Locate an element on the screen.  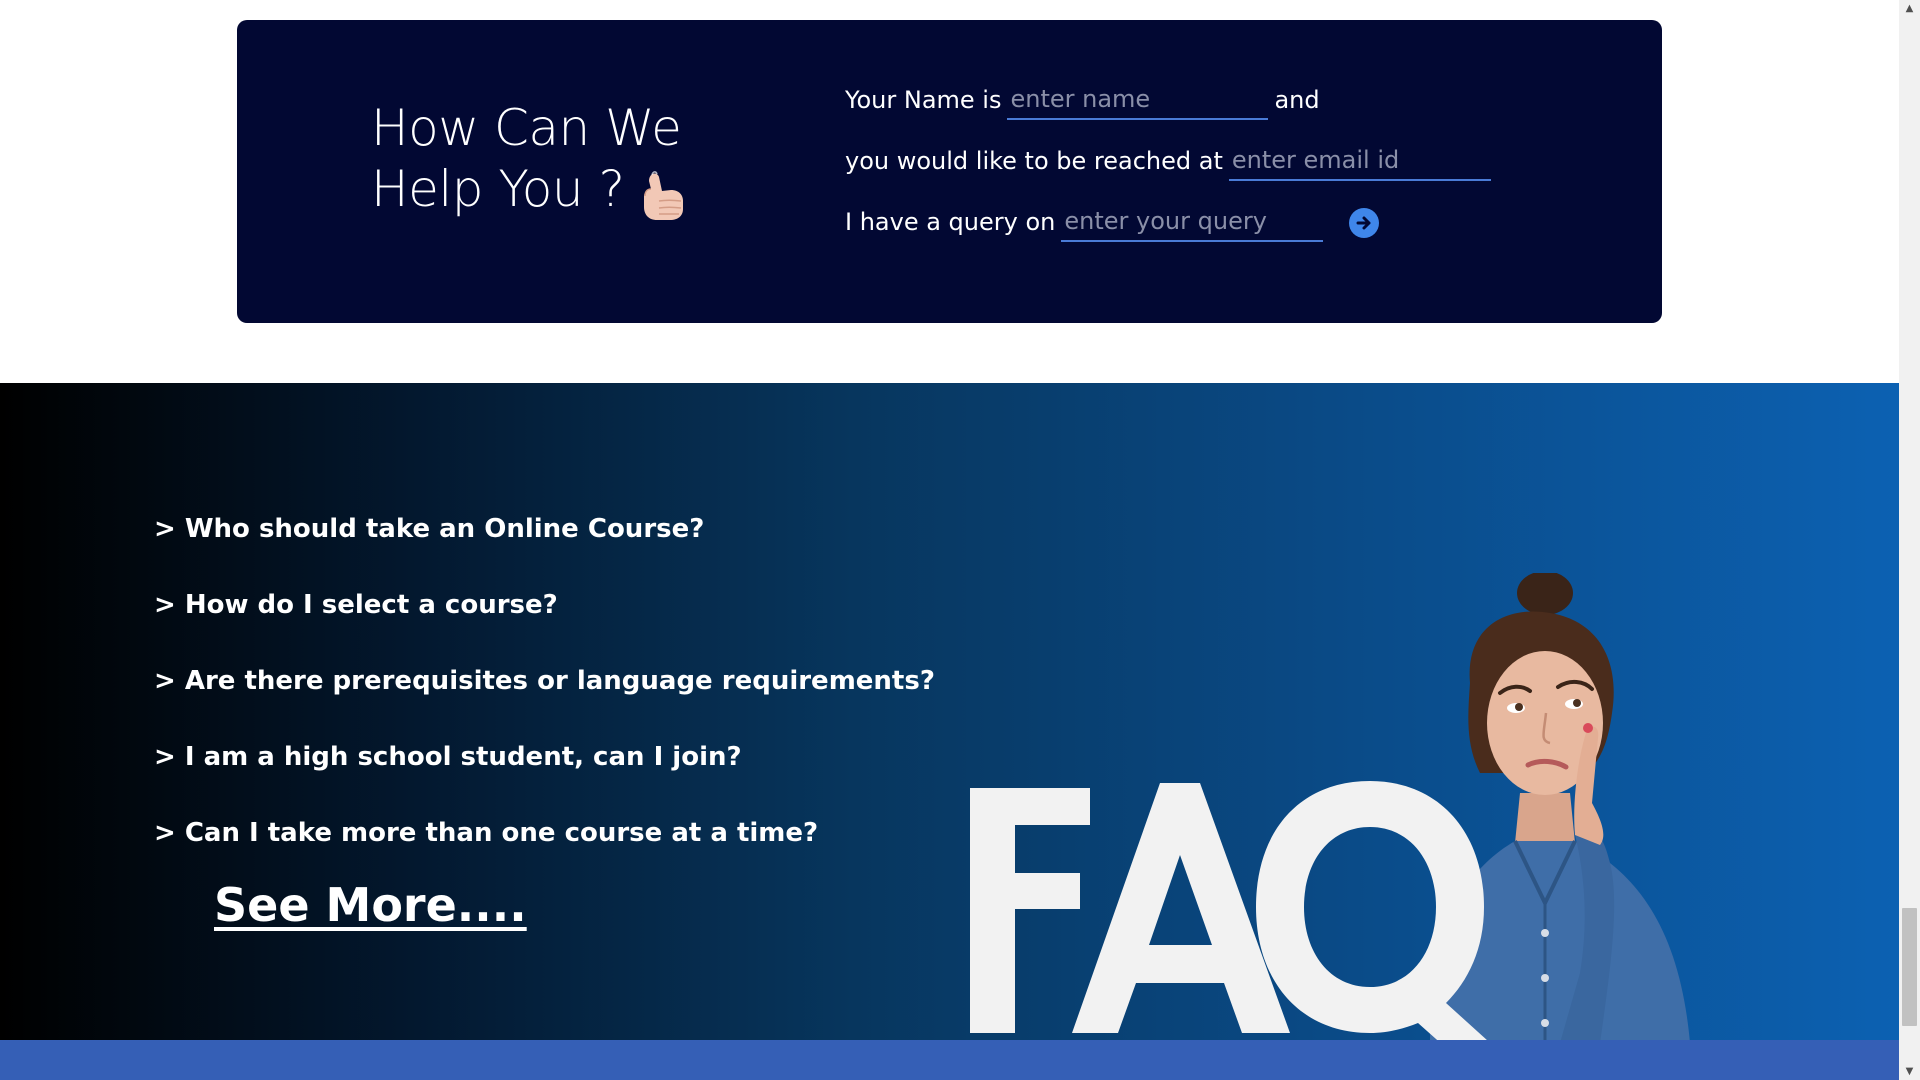
contact-heading: How Can We Help You ? is located at coordinates (581, 159).